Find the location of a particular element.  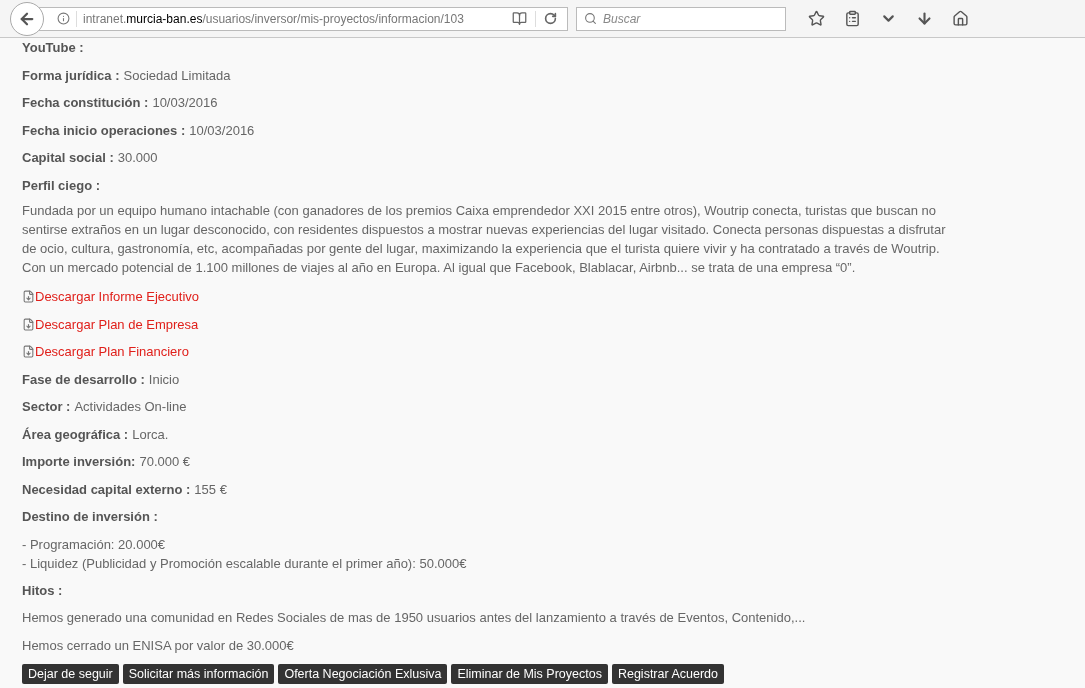

field-label: YouTube : is located at coordinates (53, 48).